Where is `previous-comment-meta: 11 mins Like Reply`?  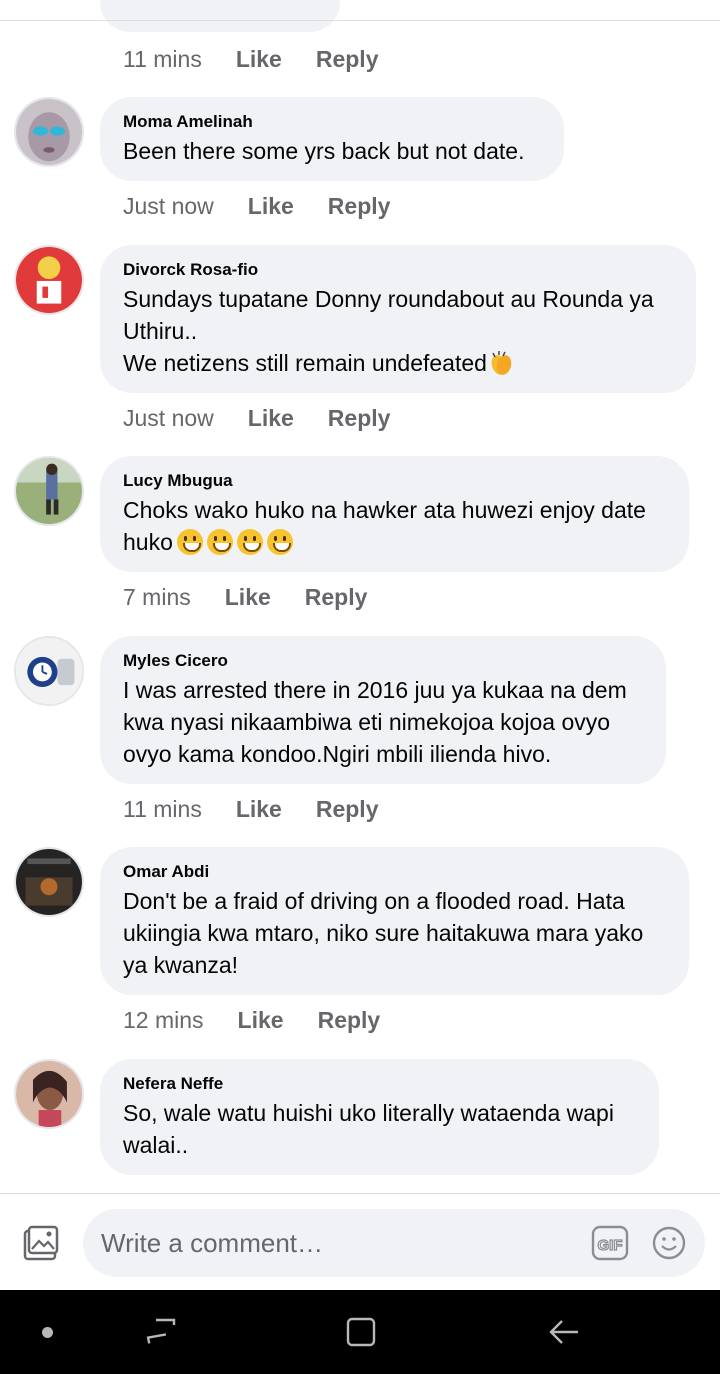
previous-comment-meta: 11 mins Like Reply is located at coordinates (251, 59).